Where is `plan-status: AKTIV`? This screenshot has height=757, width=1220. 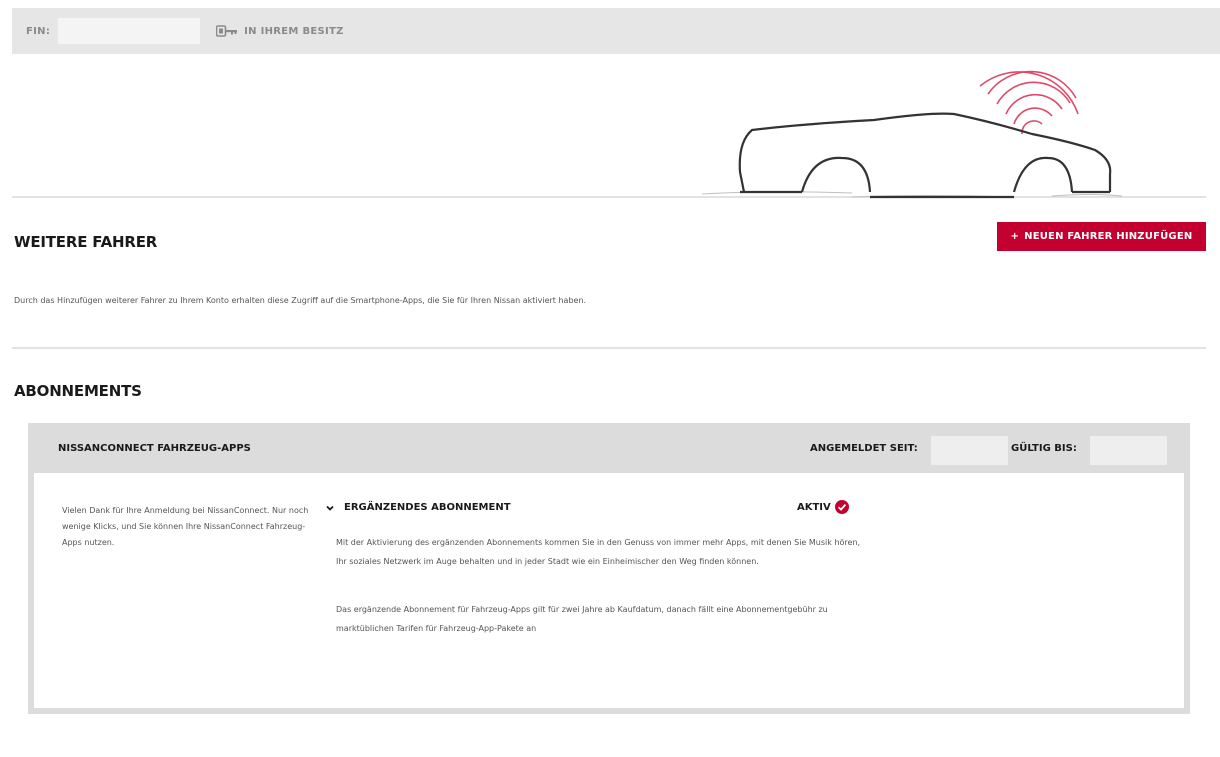
plan-status: AKTIV is located at coordinates (823, 507).